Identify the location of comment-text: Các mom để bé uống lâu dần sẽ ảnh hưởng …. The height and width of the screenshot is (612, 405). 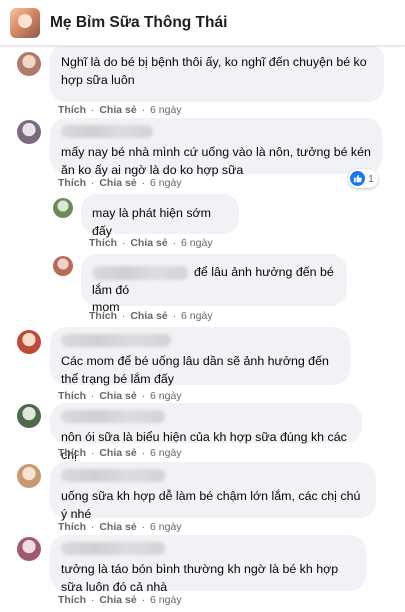
(195, 370).